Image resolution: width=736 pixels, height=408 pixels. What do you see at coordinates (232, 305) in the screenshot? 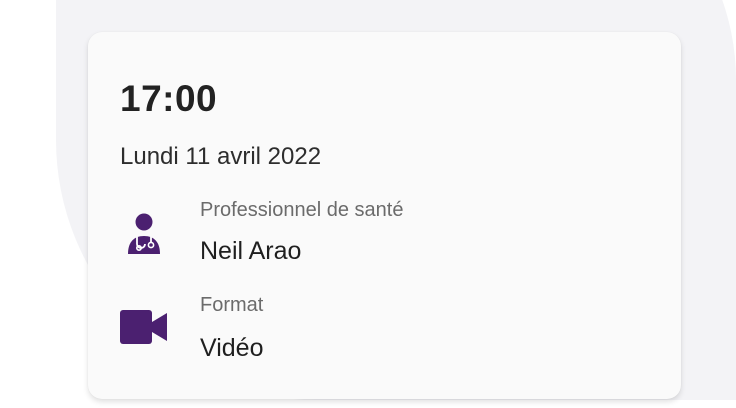
I see `format-label: Format` at bounding box center [232, 305].